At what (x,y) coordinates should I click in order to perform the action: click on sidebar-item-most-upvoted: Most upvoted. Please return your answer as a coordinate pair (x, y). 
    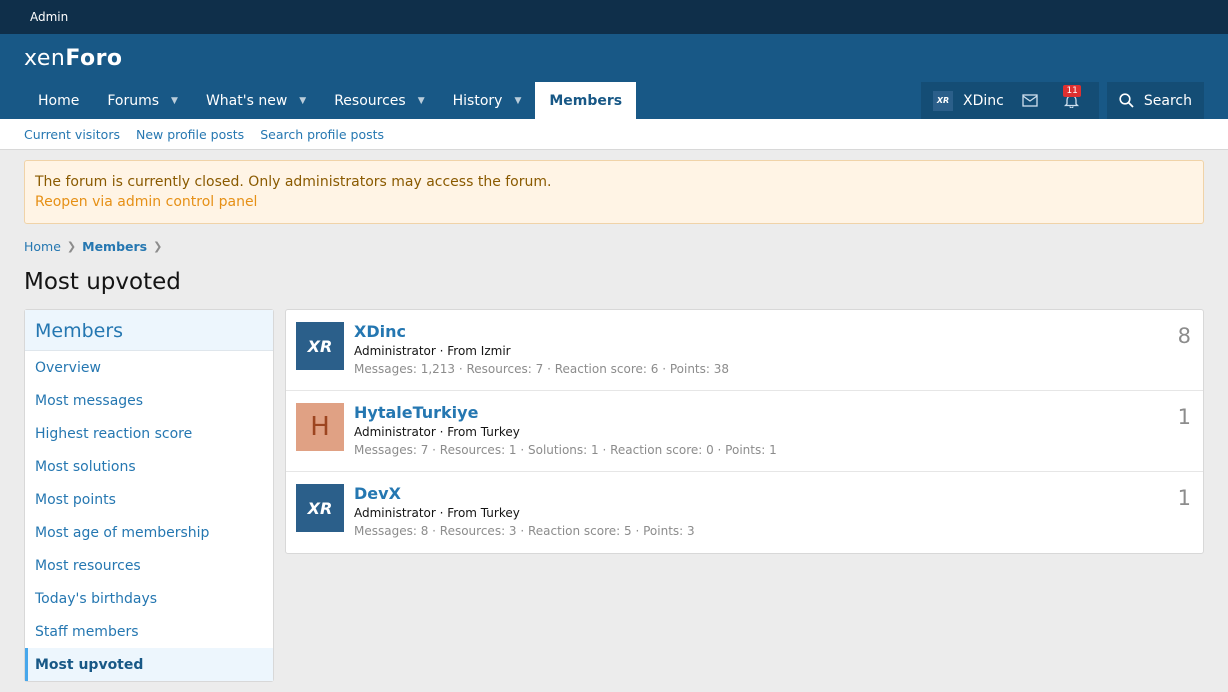
    Looking at the image, I should click on (149, 664).